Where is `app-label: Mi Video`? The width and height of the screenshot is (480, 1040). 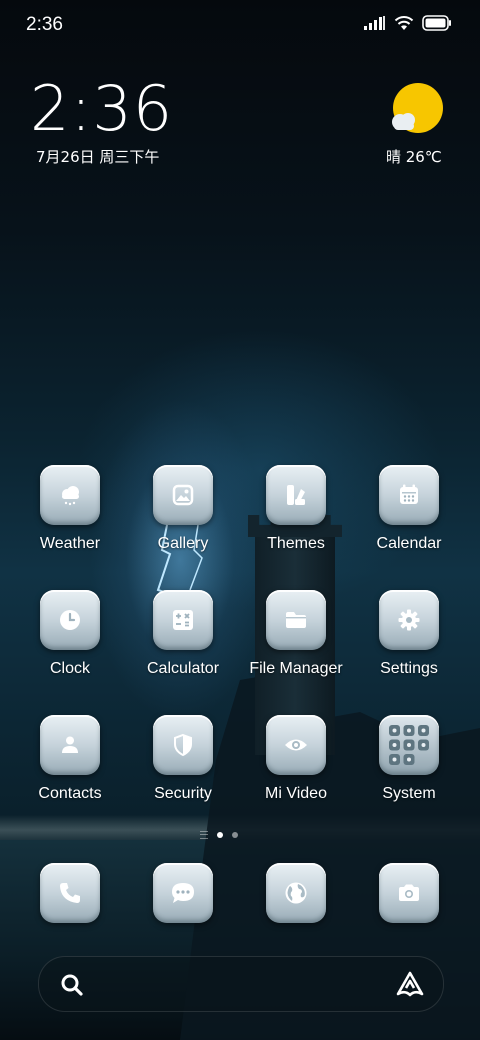
app-label: Mi Video is located at coordinates (296, 793).